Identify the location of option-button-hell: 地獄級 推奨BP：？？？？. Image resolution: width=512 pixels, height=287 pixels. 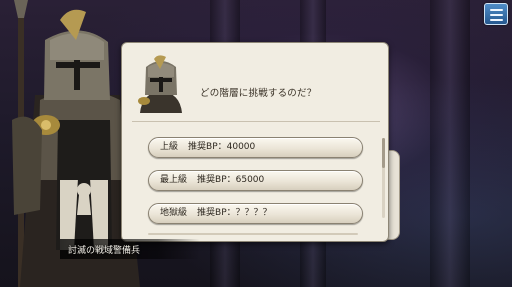
(255, 213).